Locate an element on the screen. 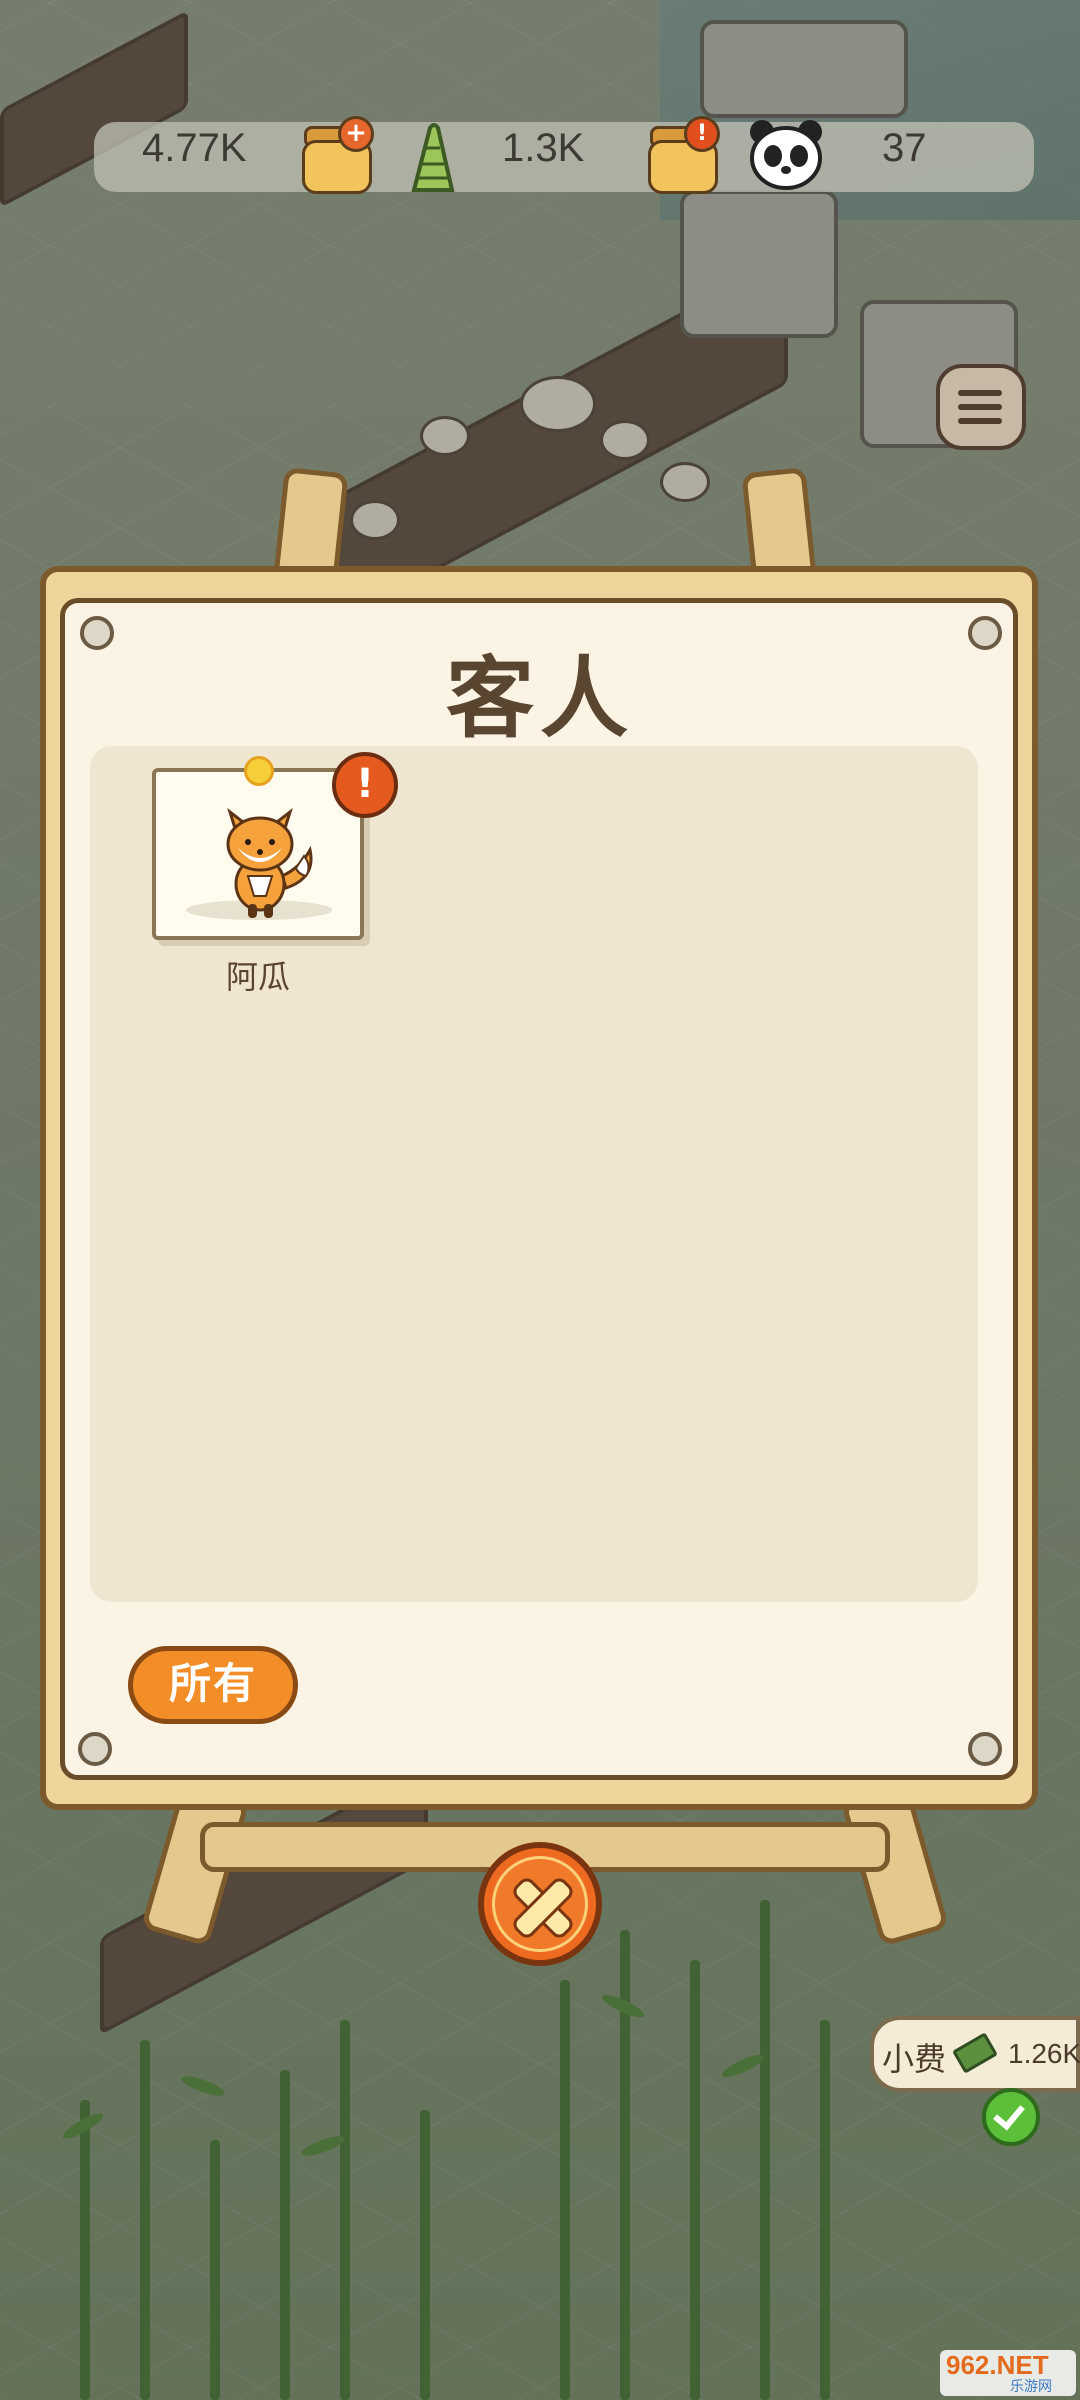 This screenshot has width=1080, height=2400. tip-value: 1.26K is located at coordinates (1044, 2053).